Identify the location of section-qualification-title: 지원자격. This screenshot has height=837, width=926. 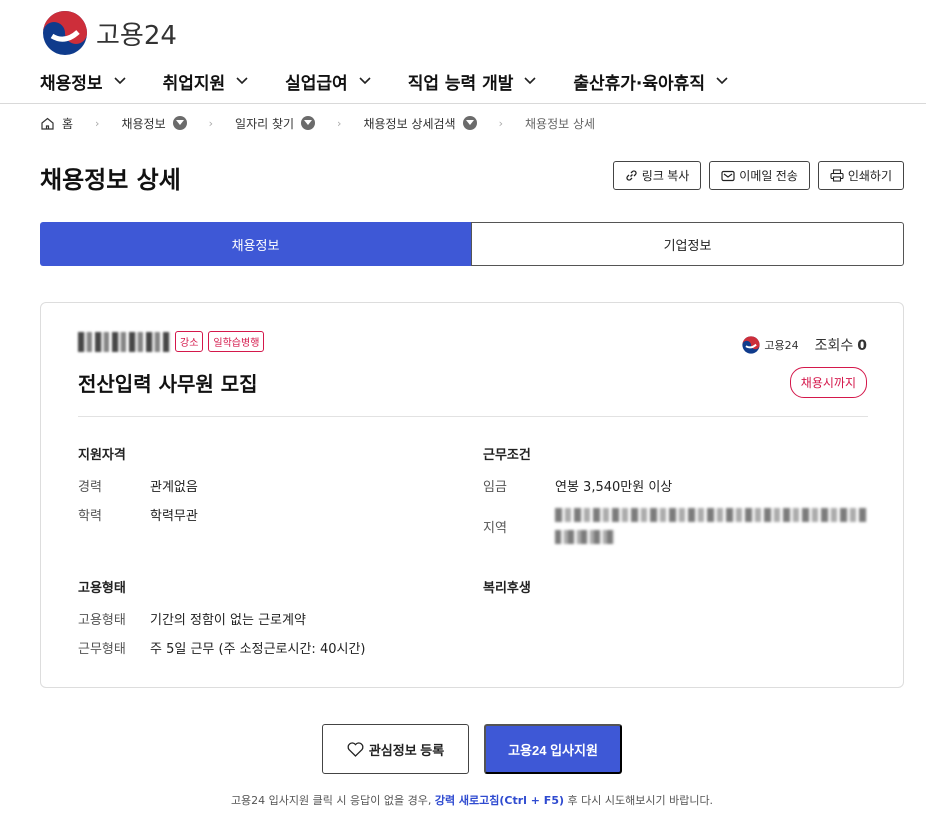
(102, 455).